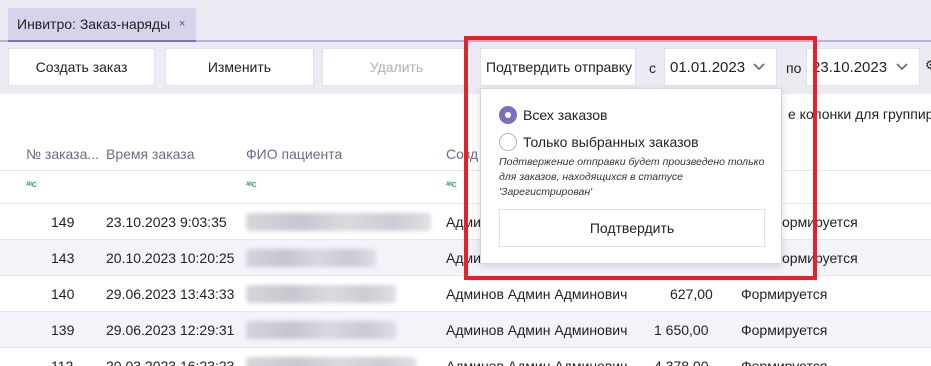 The width and height of the screenshot is (931, 366). I want to click on order-number: 140, so click(63, 294).